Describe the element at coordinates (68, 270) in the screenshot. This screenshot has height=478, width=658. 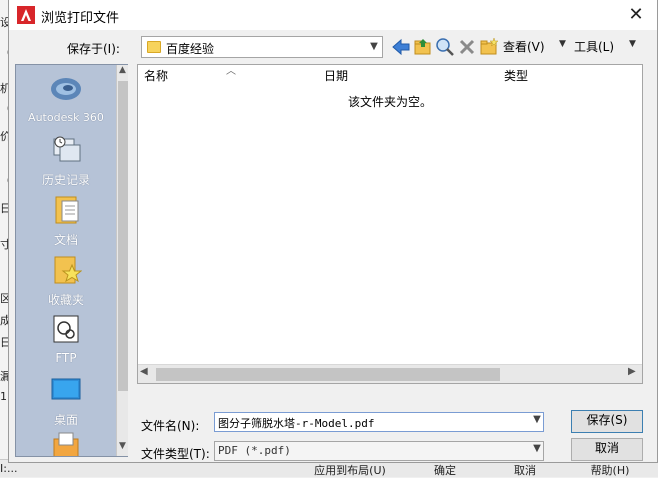
I see `favorites-icon` at that location.